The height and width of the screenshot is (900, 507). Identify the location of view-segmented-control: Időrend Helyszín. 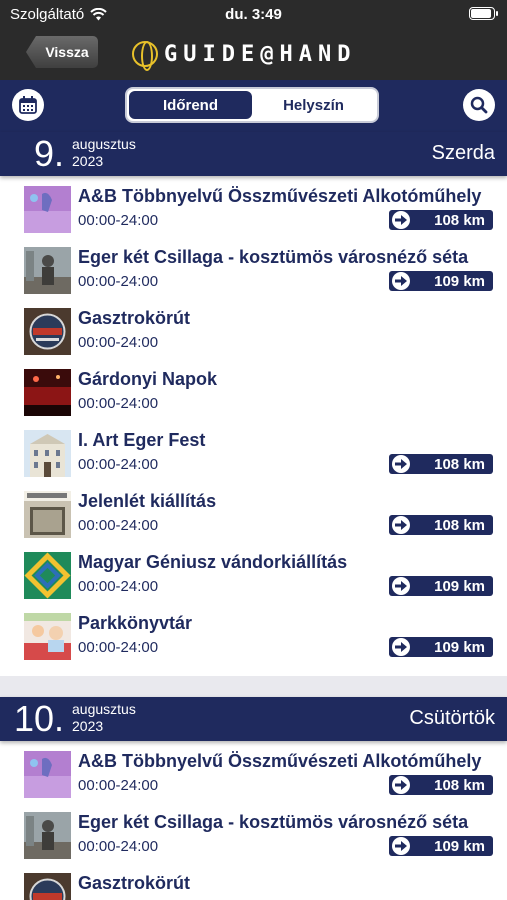
(252, 105).